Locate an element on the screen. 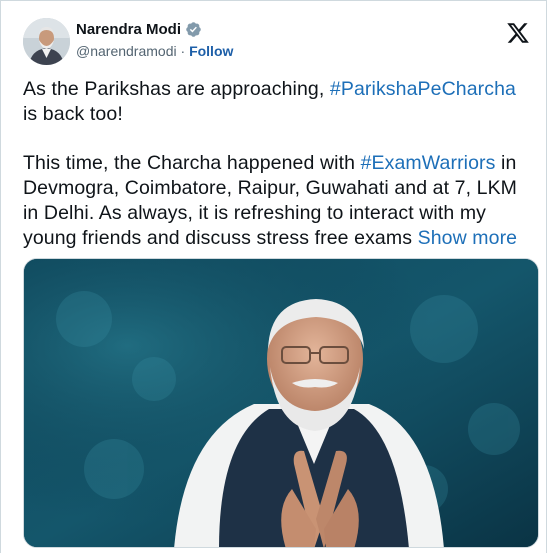 This screenshot has width=549, height=553. x-logo-icon is located at coordinates (518, 33).